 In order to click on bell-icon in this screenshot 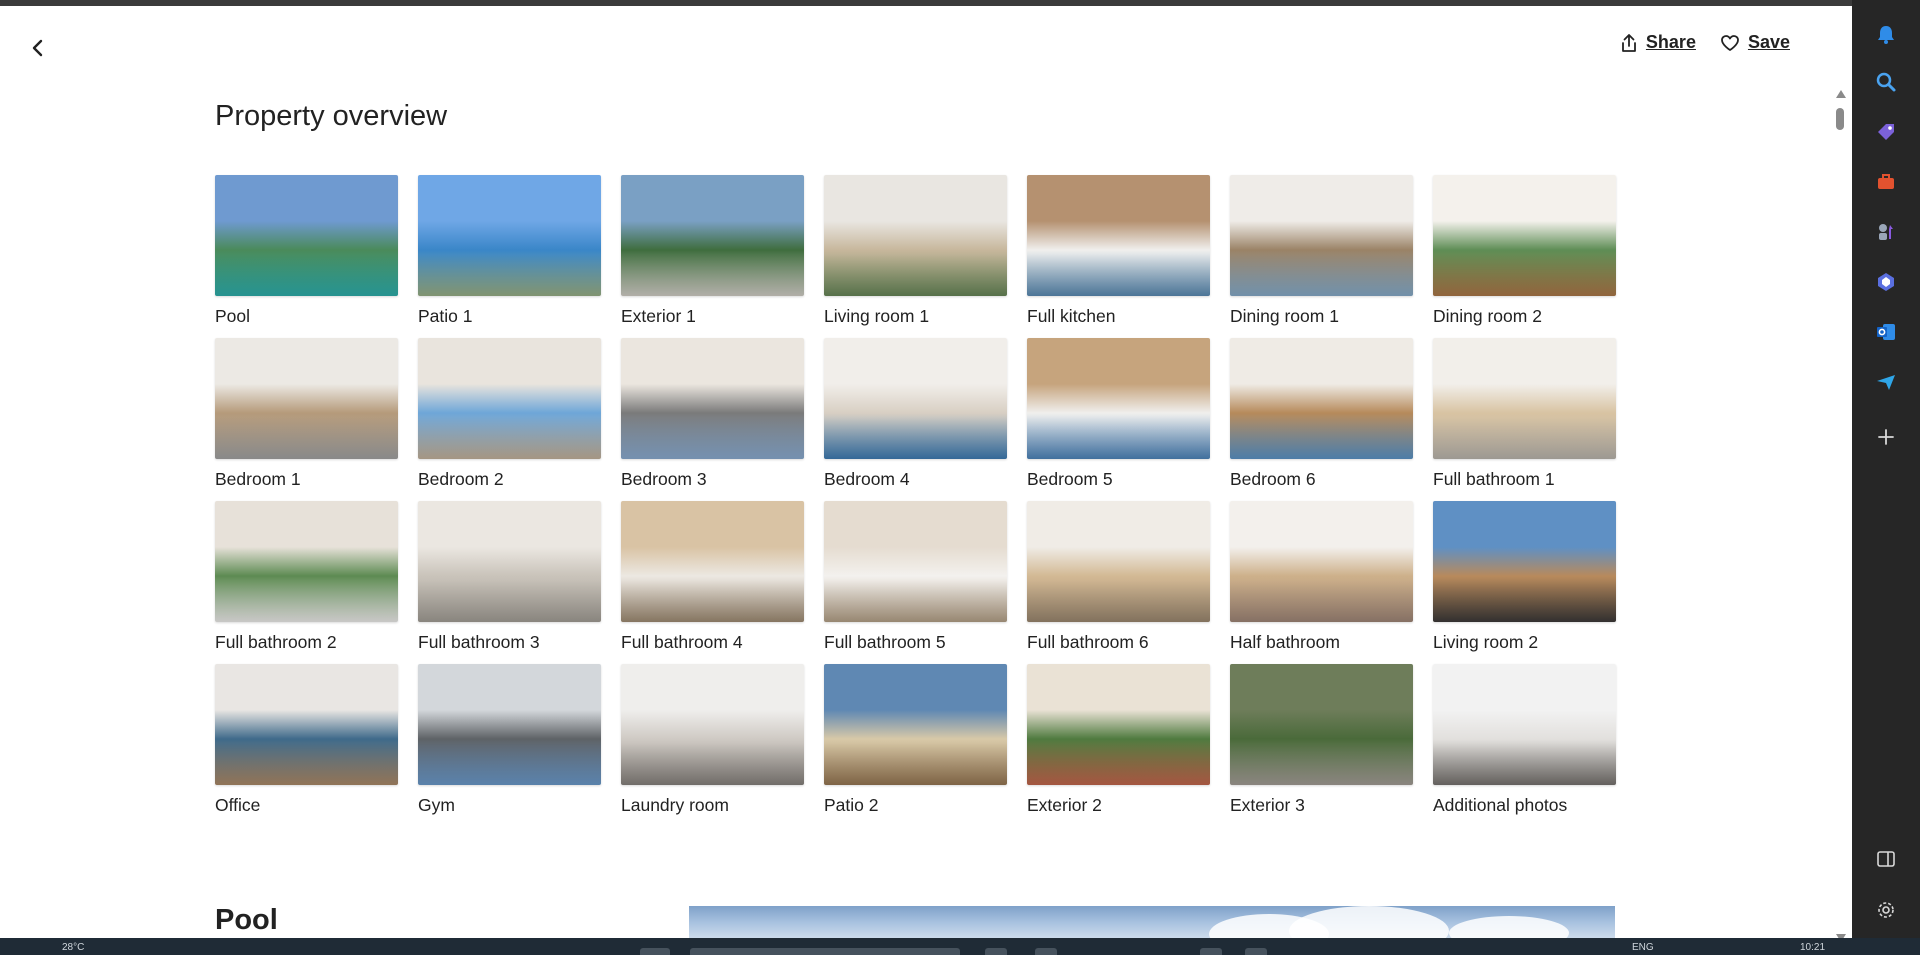, I will do `click(1886, 34)`.